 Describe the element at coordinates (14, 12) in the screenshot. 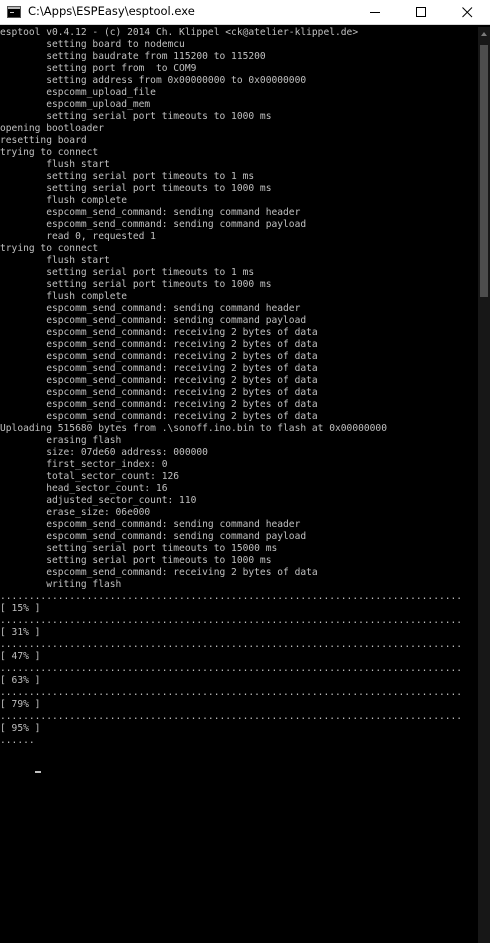

I see `console-app-icon` at that location.